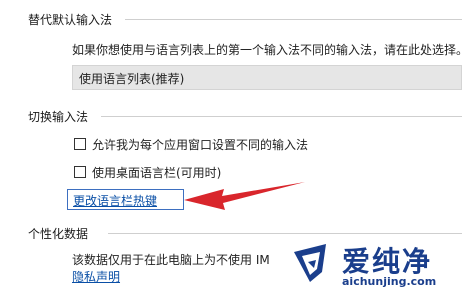  What do you see at coordinates (132, 79) in the screenshot?
I see `default-ime-select-value: 使用语言列表(推荐)` at bounding box center [132, 79].